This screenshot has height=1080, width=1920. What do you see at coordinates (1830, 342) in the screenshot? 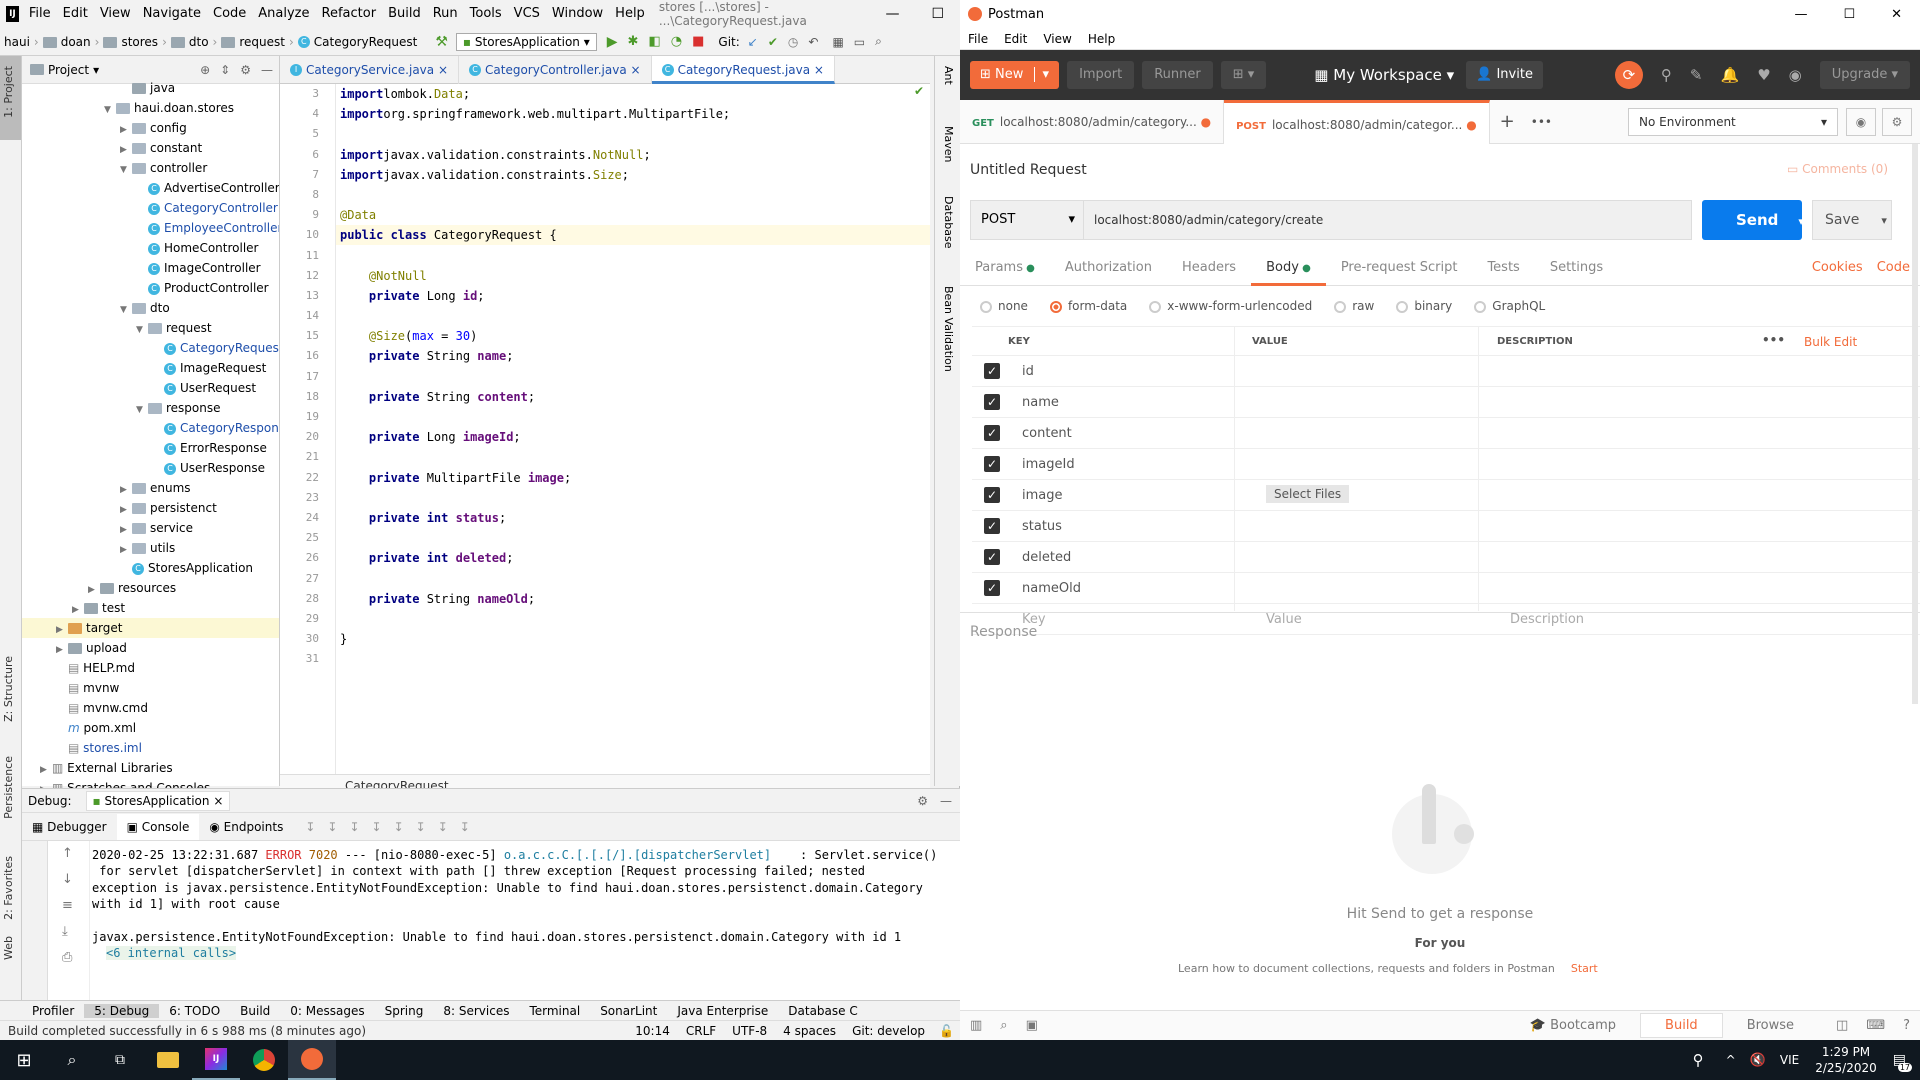
I see `bulk-edit-link: Bulk Edit` at bounding box center [1830, 342].